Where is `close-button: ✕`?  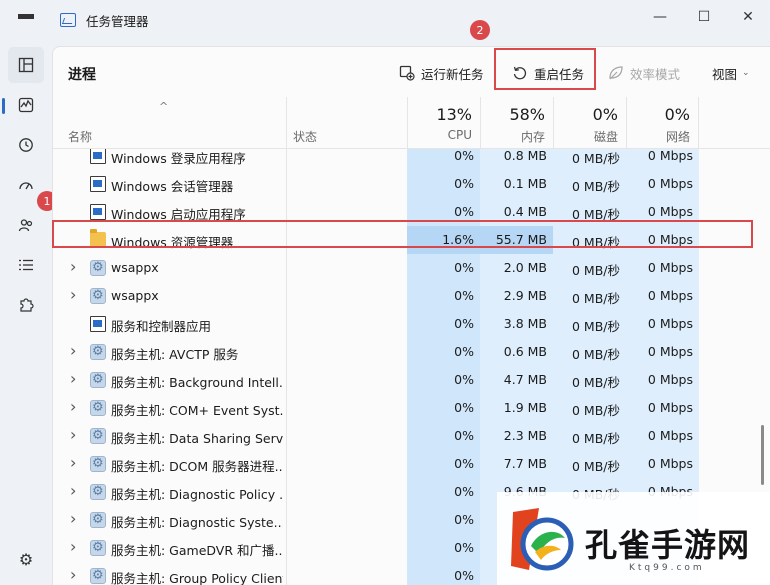
close-button: ✕ is located at coordinates (748, 17).